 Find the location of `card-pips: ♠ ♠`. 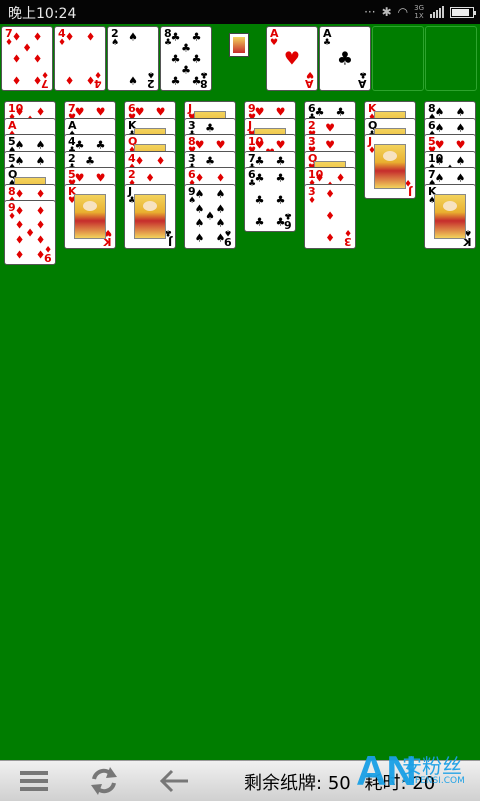

card-pips: ♠ ♠ is located at coordinates (133, 58).